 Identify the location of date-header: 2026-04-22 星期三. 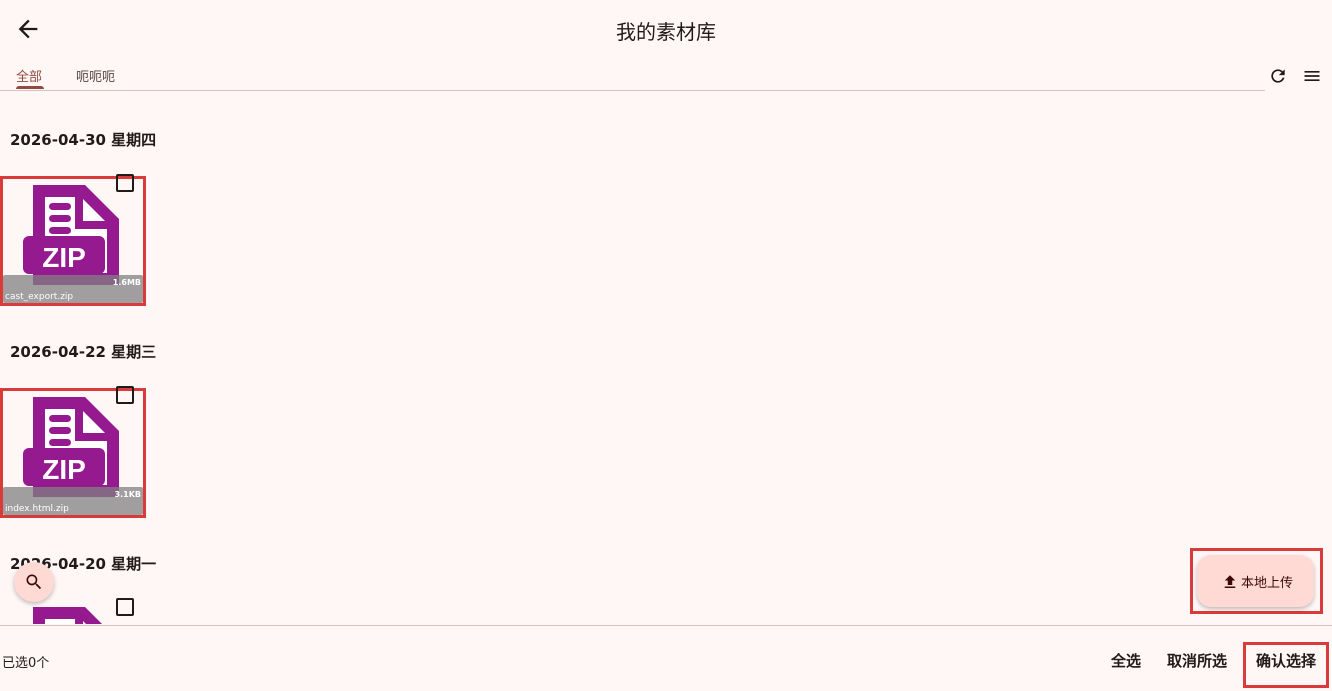
(83, 352).